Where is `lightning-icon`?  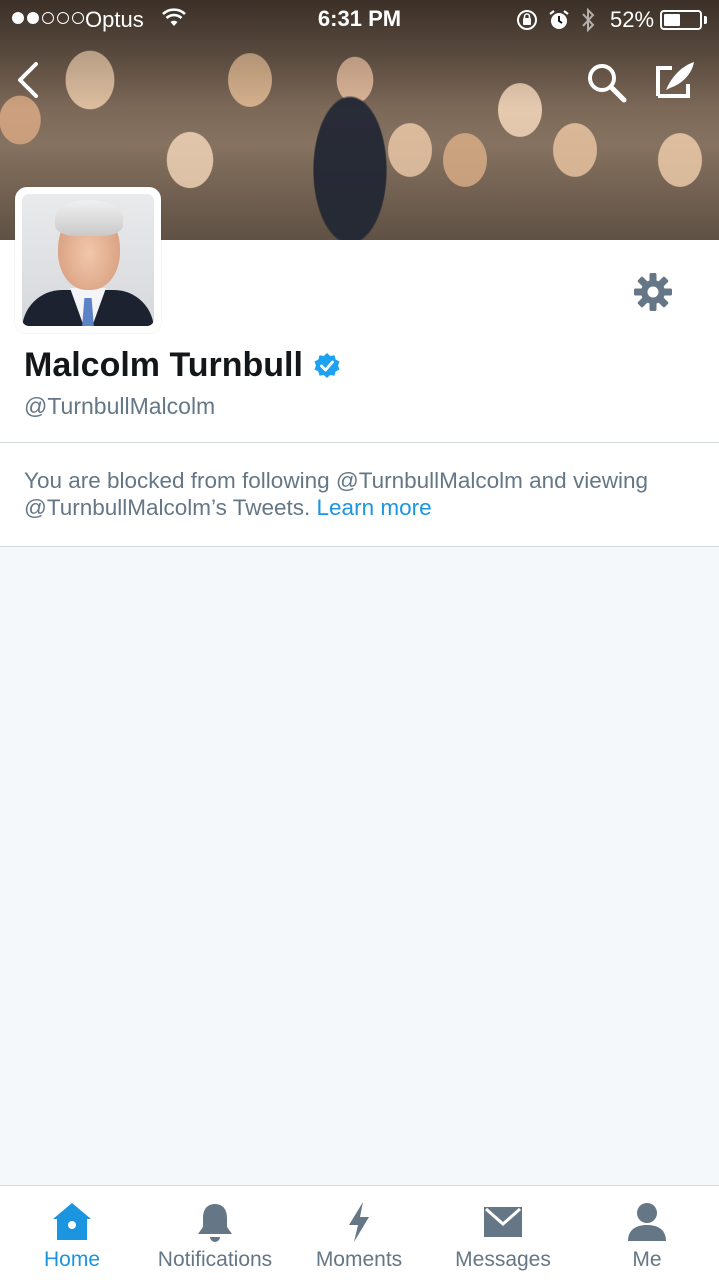 lightning-icon is located at coordinates (359, 1222).